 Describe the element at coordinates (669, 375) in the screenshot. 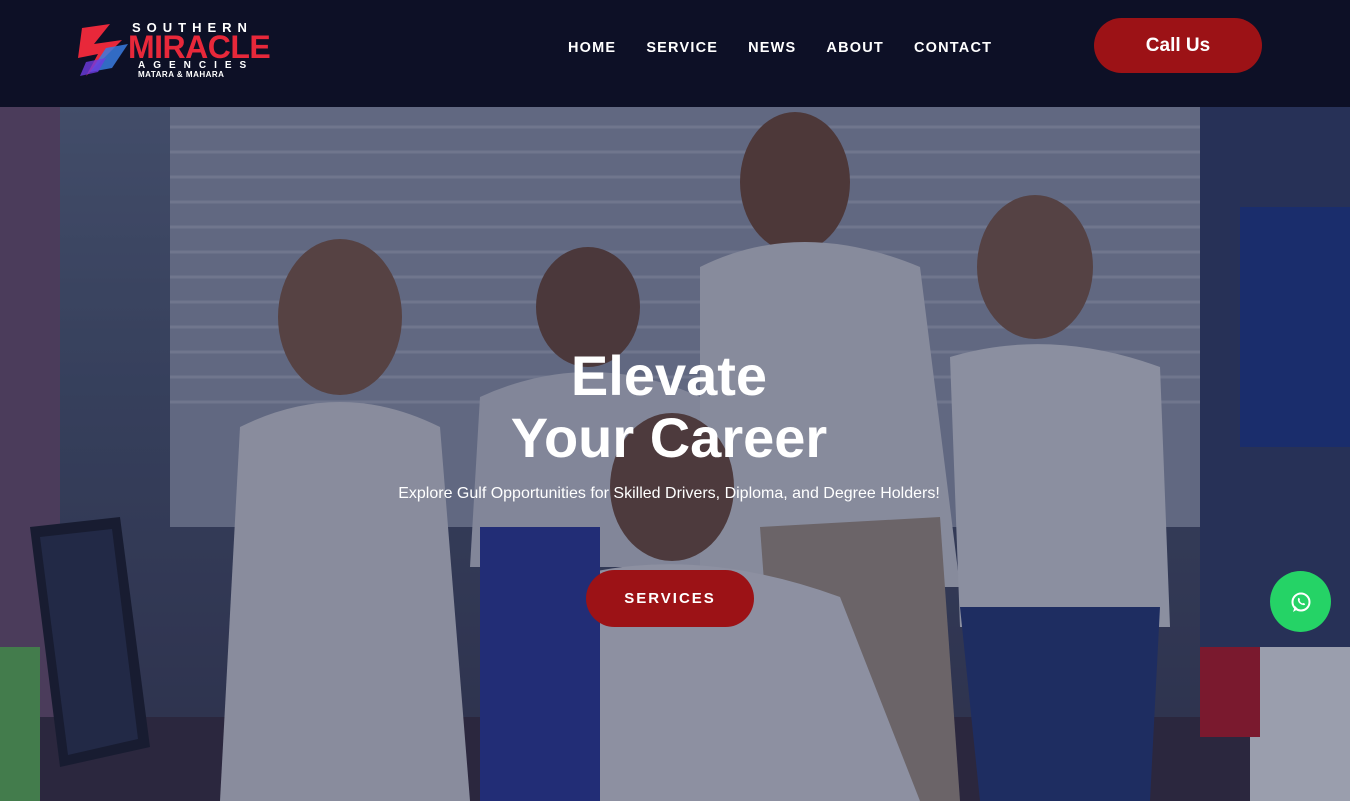

I see `hero-title-line-1: Elevate` at that location.